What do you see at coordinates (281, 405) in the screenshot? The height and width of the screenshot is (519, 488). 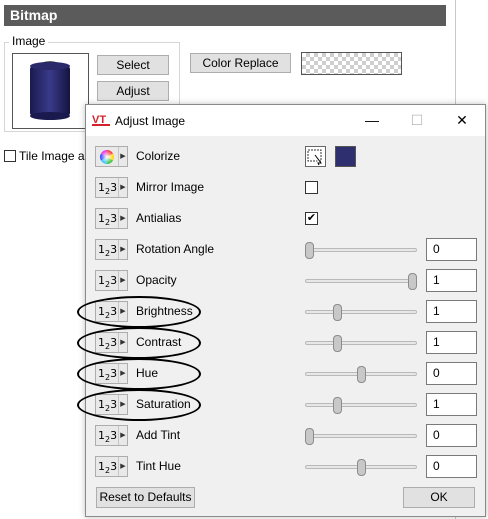 I see `row-saturation: 123 ▶ Saturation 1` at bounding box center [281, 405].